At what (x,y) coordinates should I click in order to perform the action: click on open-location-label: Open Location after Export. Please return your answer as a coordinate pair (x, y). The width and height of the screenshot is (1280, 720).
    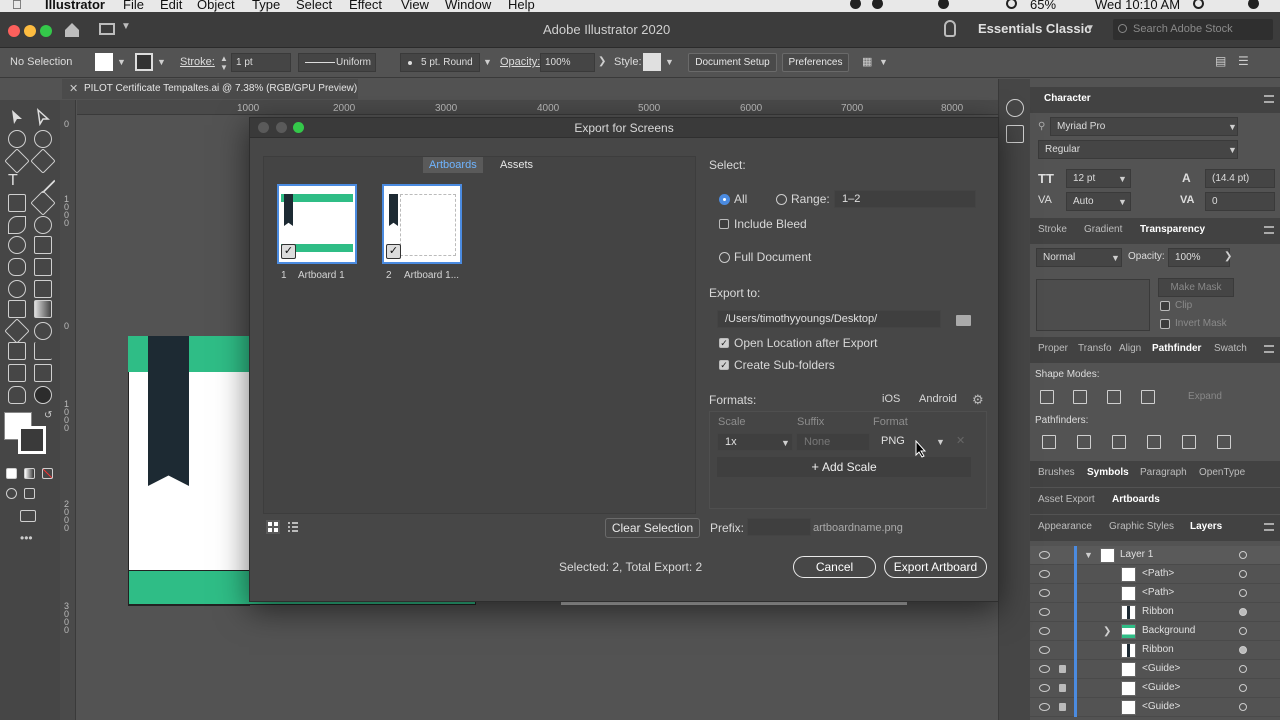
    Looking at the image, I should click on (805, 343).